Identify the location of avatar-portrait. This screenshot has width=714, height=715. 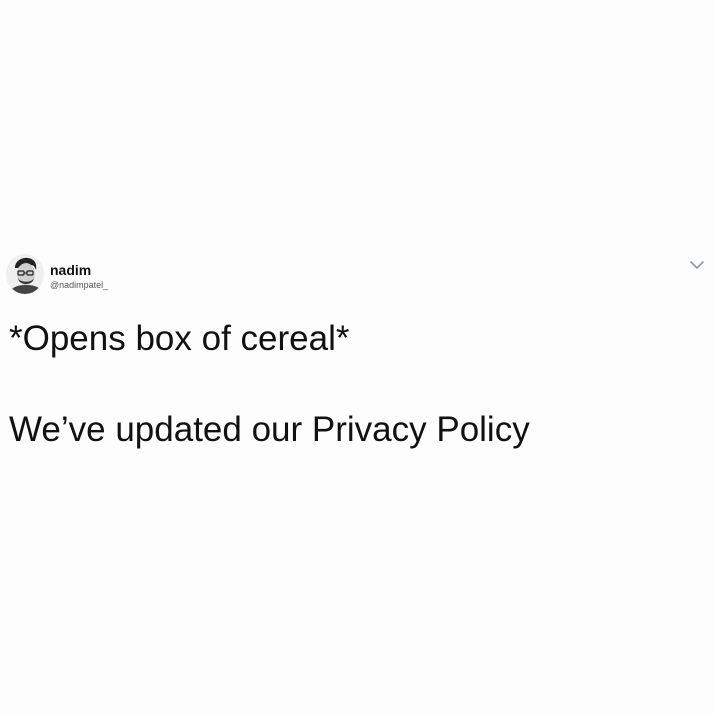
(25, 274).